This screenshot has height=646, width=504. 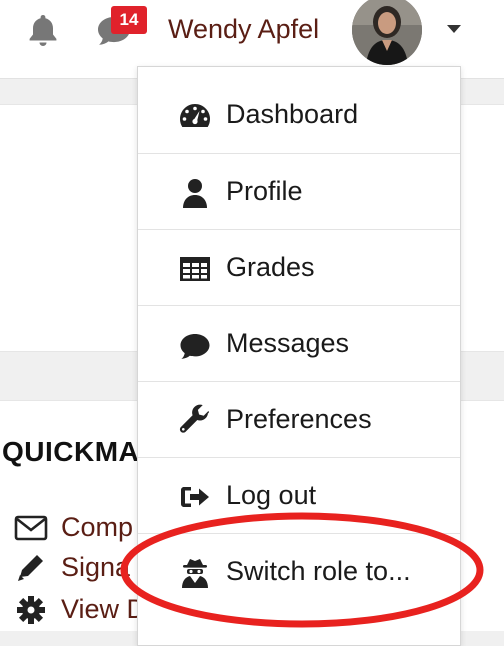 I want to click on sign-out-icon, so click(x=195, y=497).